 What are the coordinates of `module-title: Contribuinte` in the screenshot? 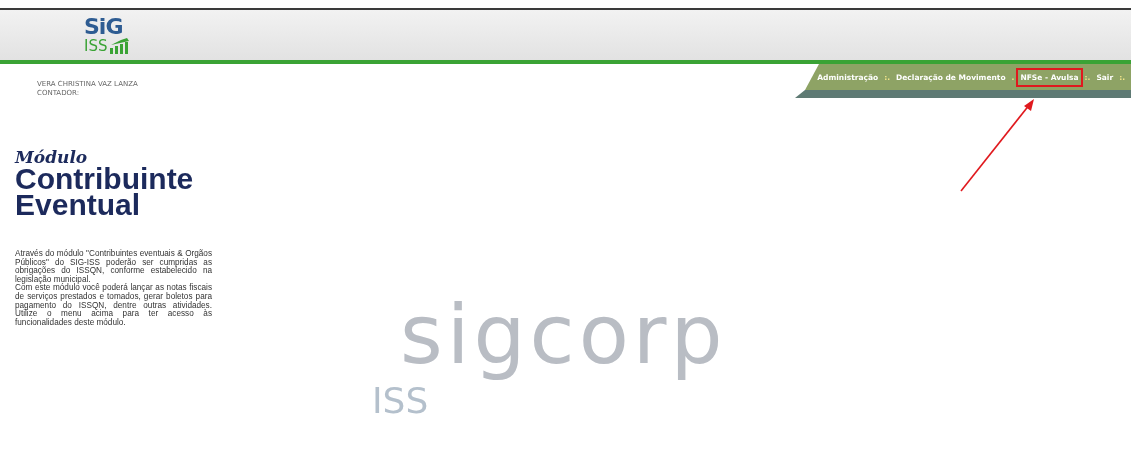 It's located at (105, 179).